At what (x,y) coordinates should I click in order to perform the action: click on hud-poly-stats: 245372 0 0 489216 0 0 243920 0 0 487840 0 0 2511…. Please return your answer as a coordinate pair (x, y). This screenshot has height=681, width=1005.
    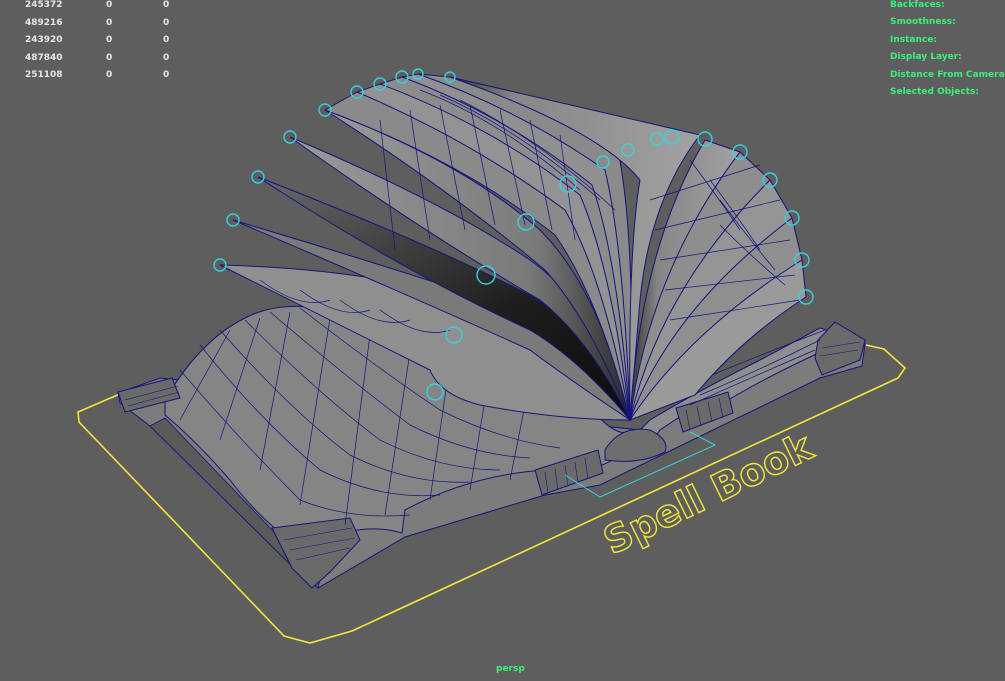
    Looking at the image, I should click on (95, 44).